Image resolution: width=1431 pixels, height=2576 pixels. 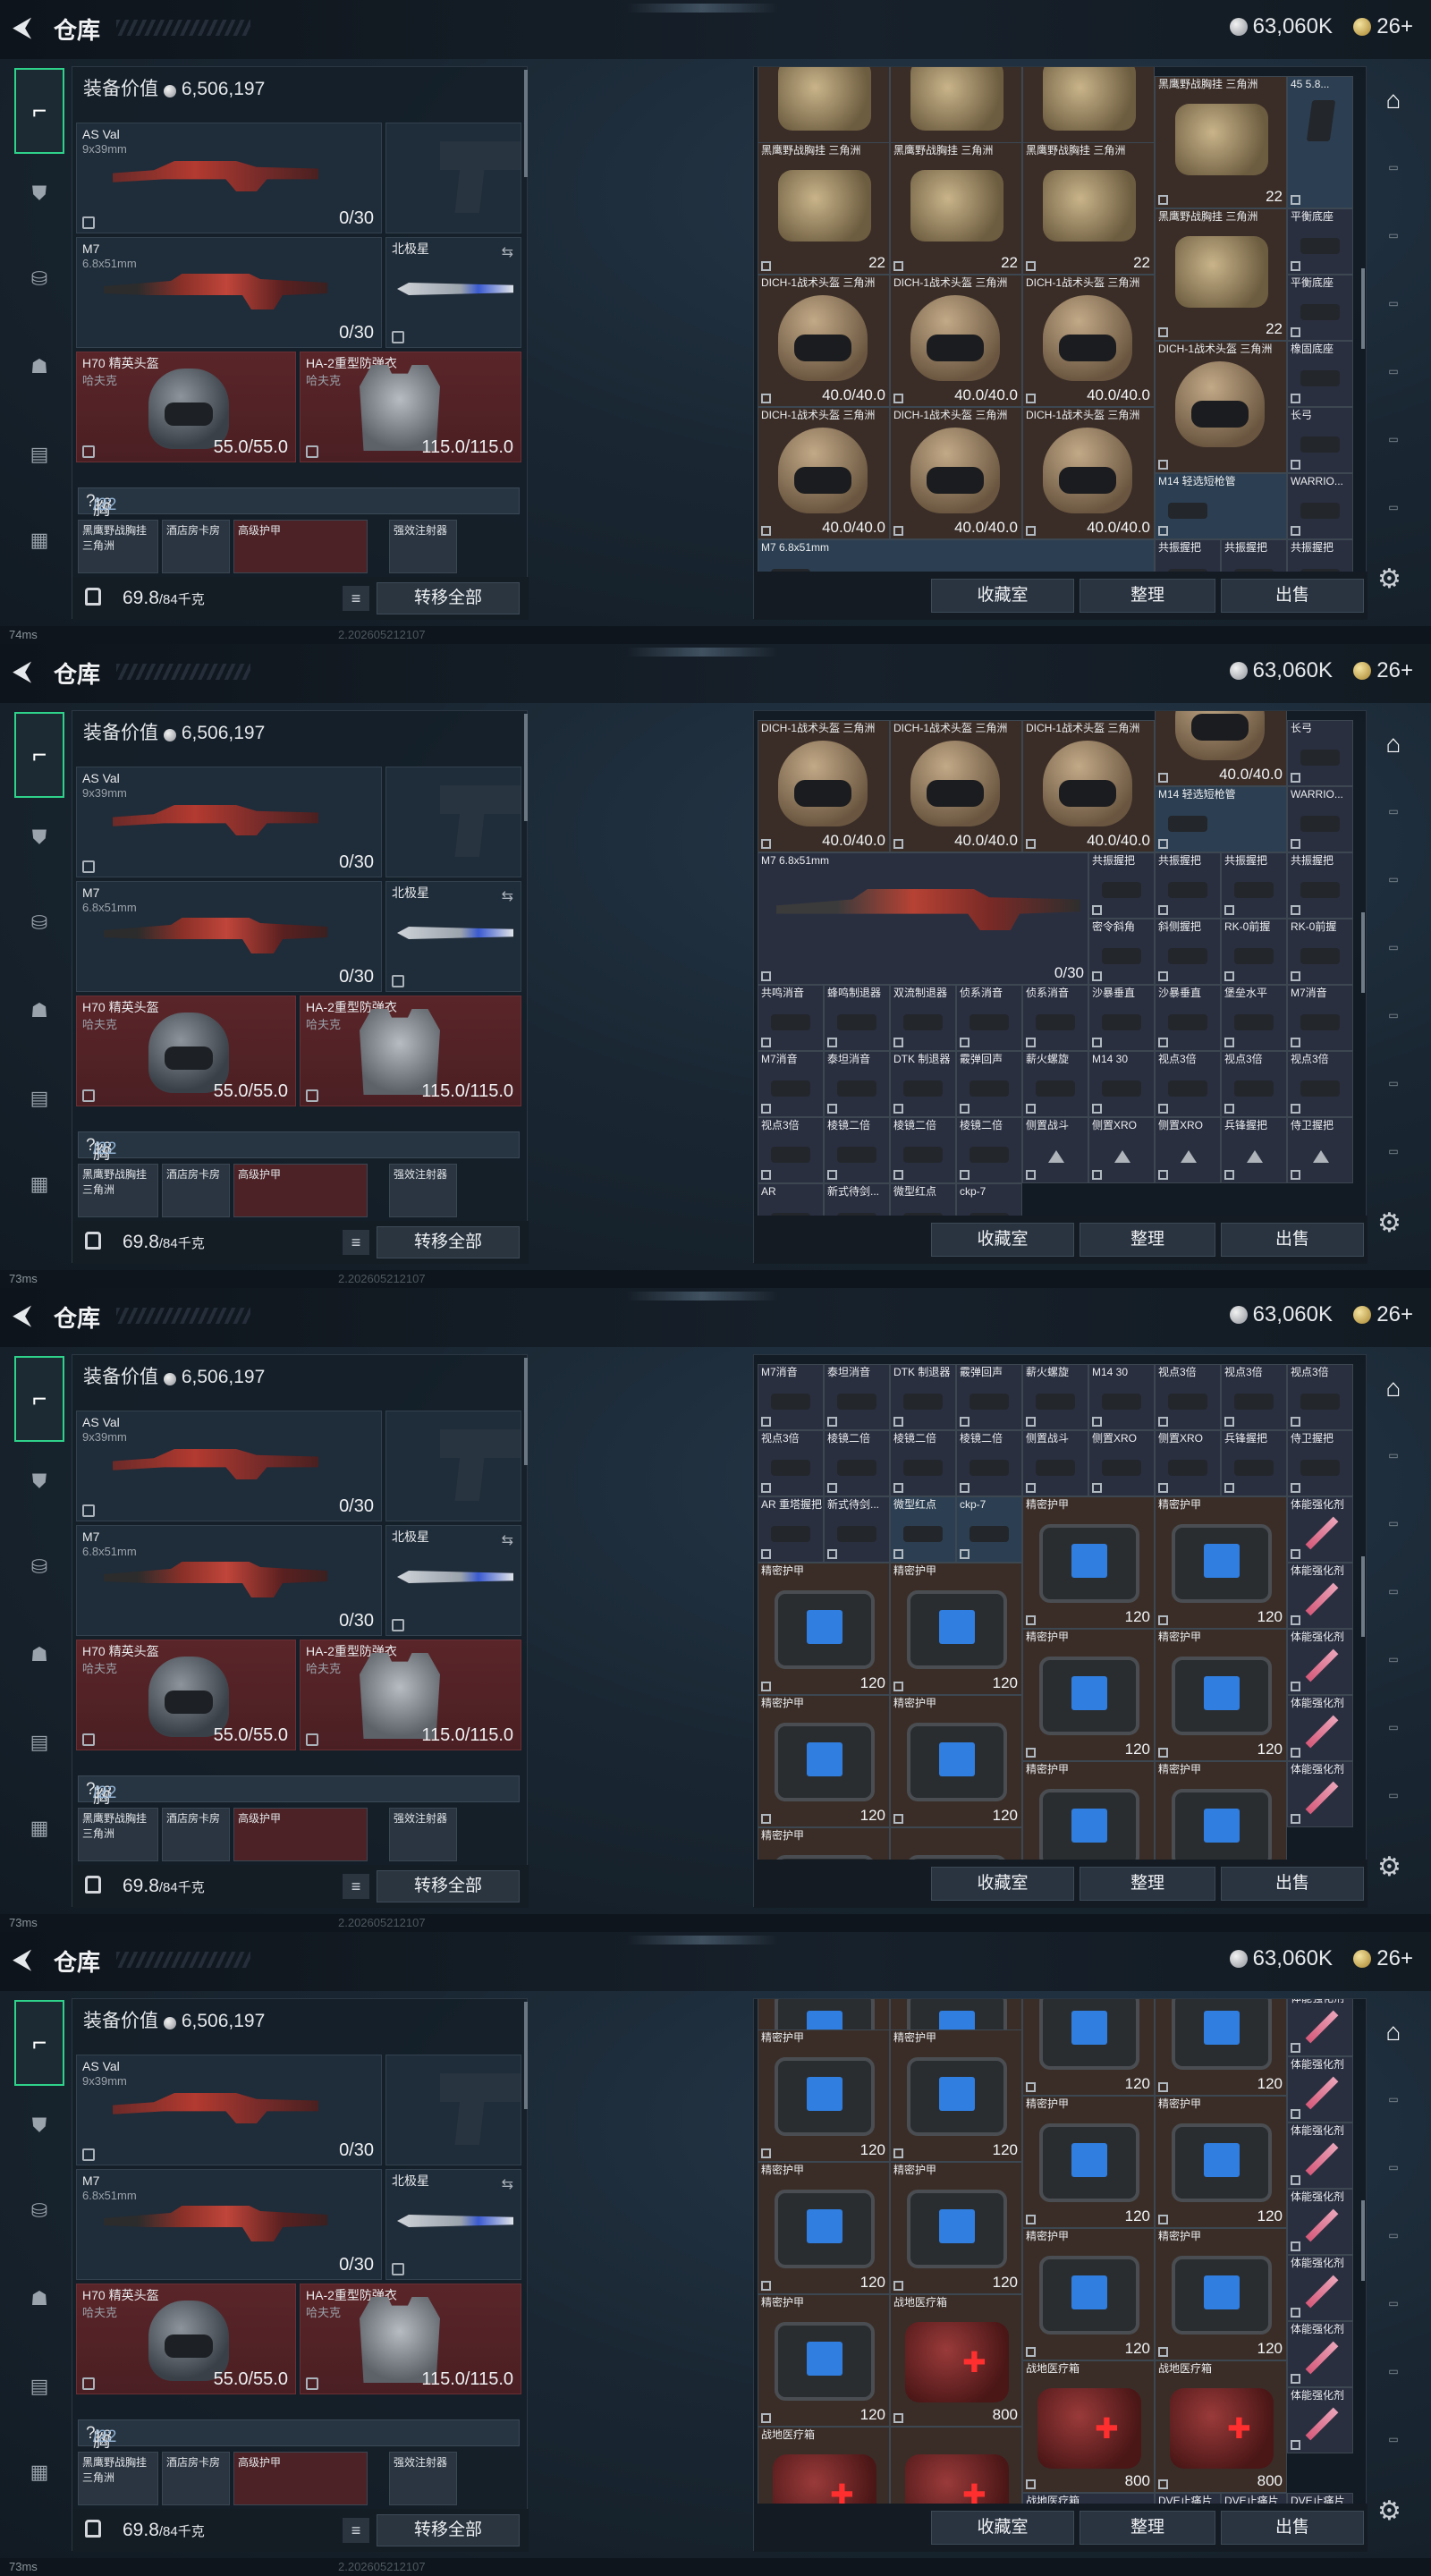 What do you see at coordinates (299, 2447) in the screenshot?
I see `chest-rig-header: 胸挂：18/22 ?` at bounding box center [299, 2447].